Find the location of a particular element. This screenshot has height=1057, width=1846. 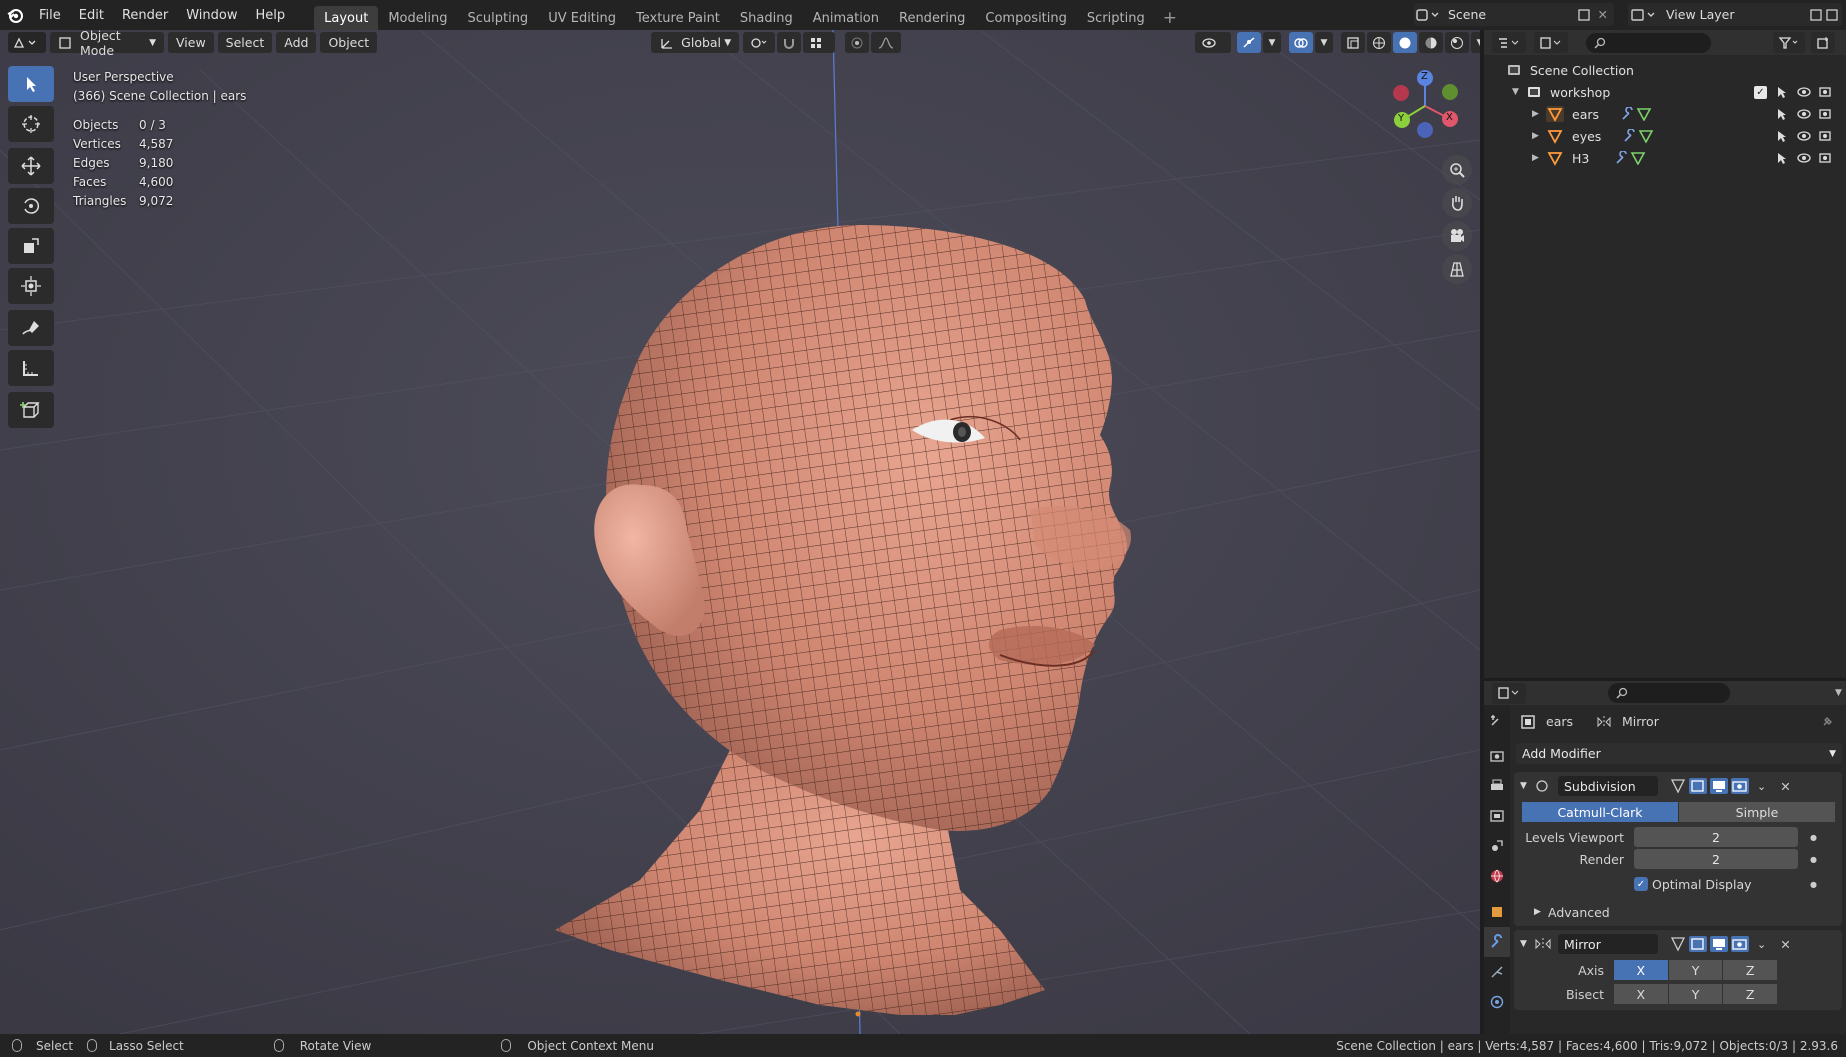

gizmo-toggle is located at coordinates (1249, 42).